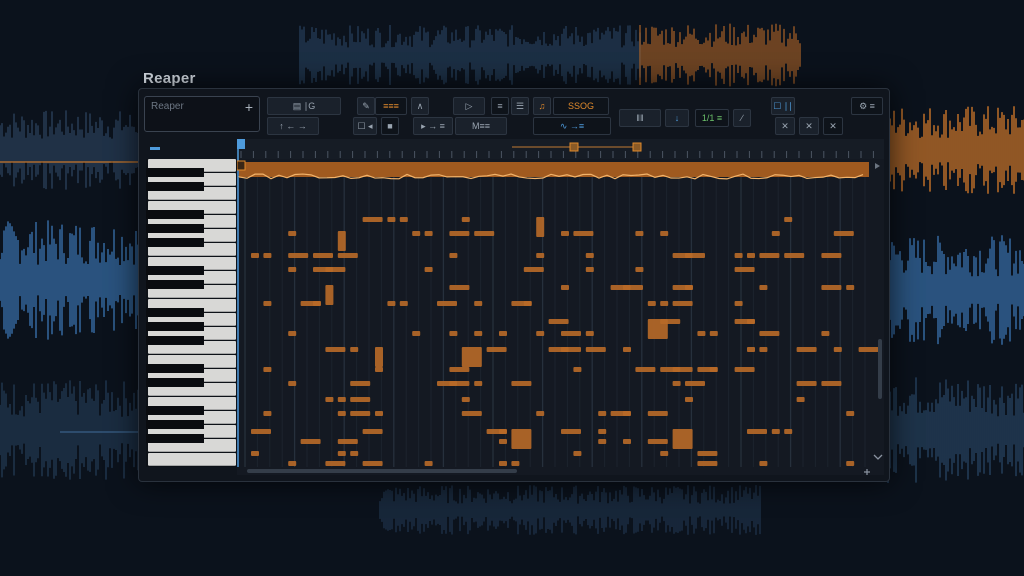 This screenshot has width=1024, height=576. I want to click on playhead-marker, so click(241, 144).